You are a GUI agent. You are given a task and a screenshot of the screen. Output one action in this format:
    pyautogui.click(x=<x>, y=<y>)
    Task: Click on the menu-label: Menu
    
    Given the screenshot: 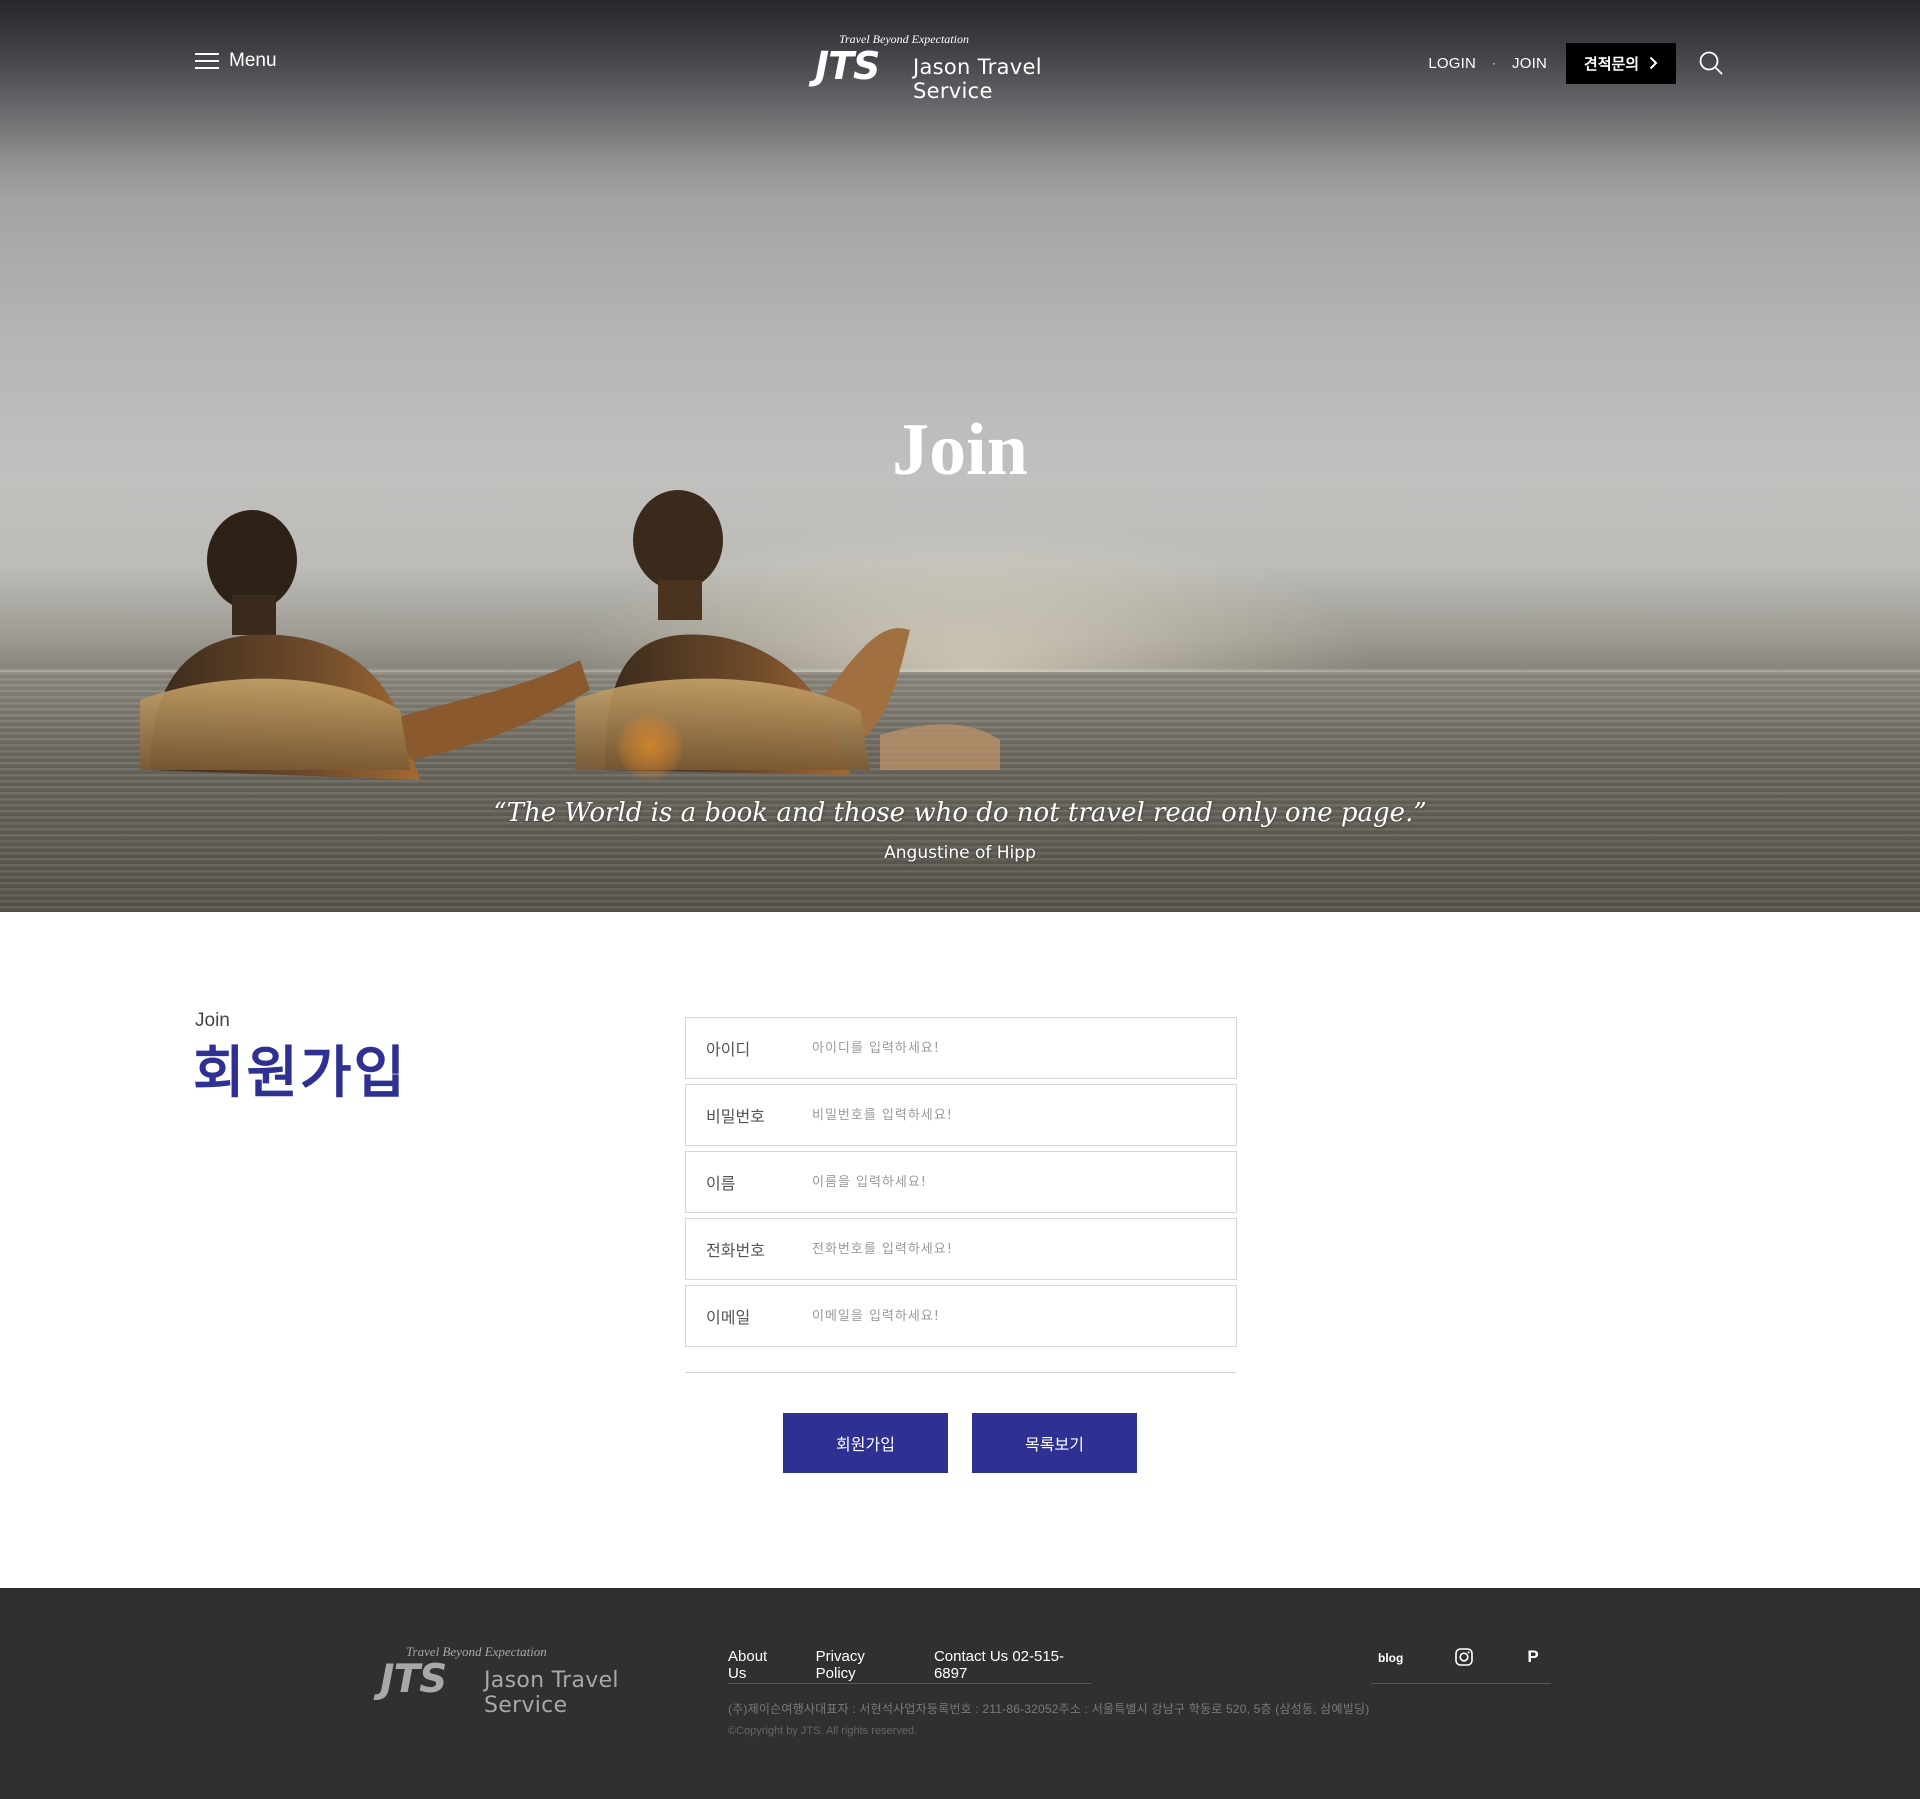 What is the action you would take?
    pyautogui.click(x=253, y=60)
    